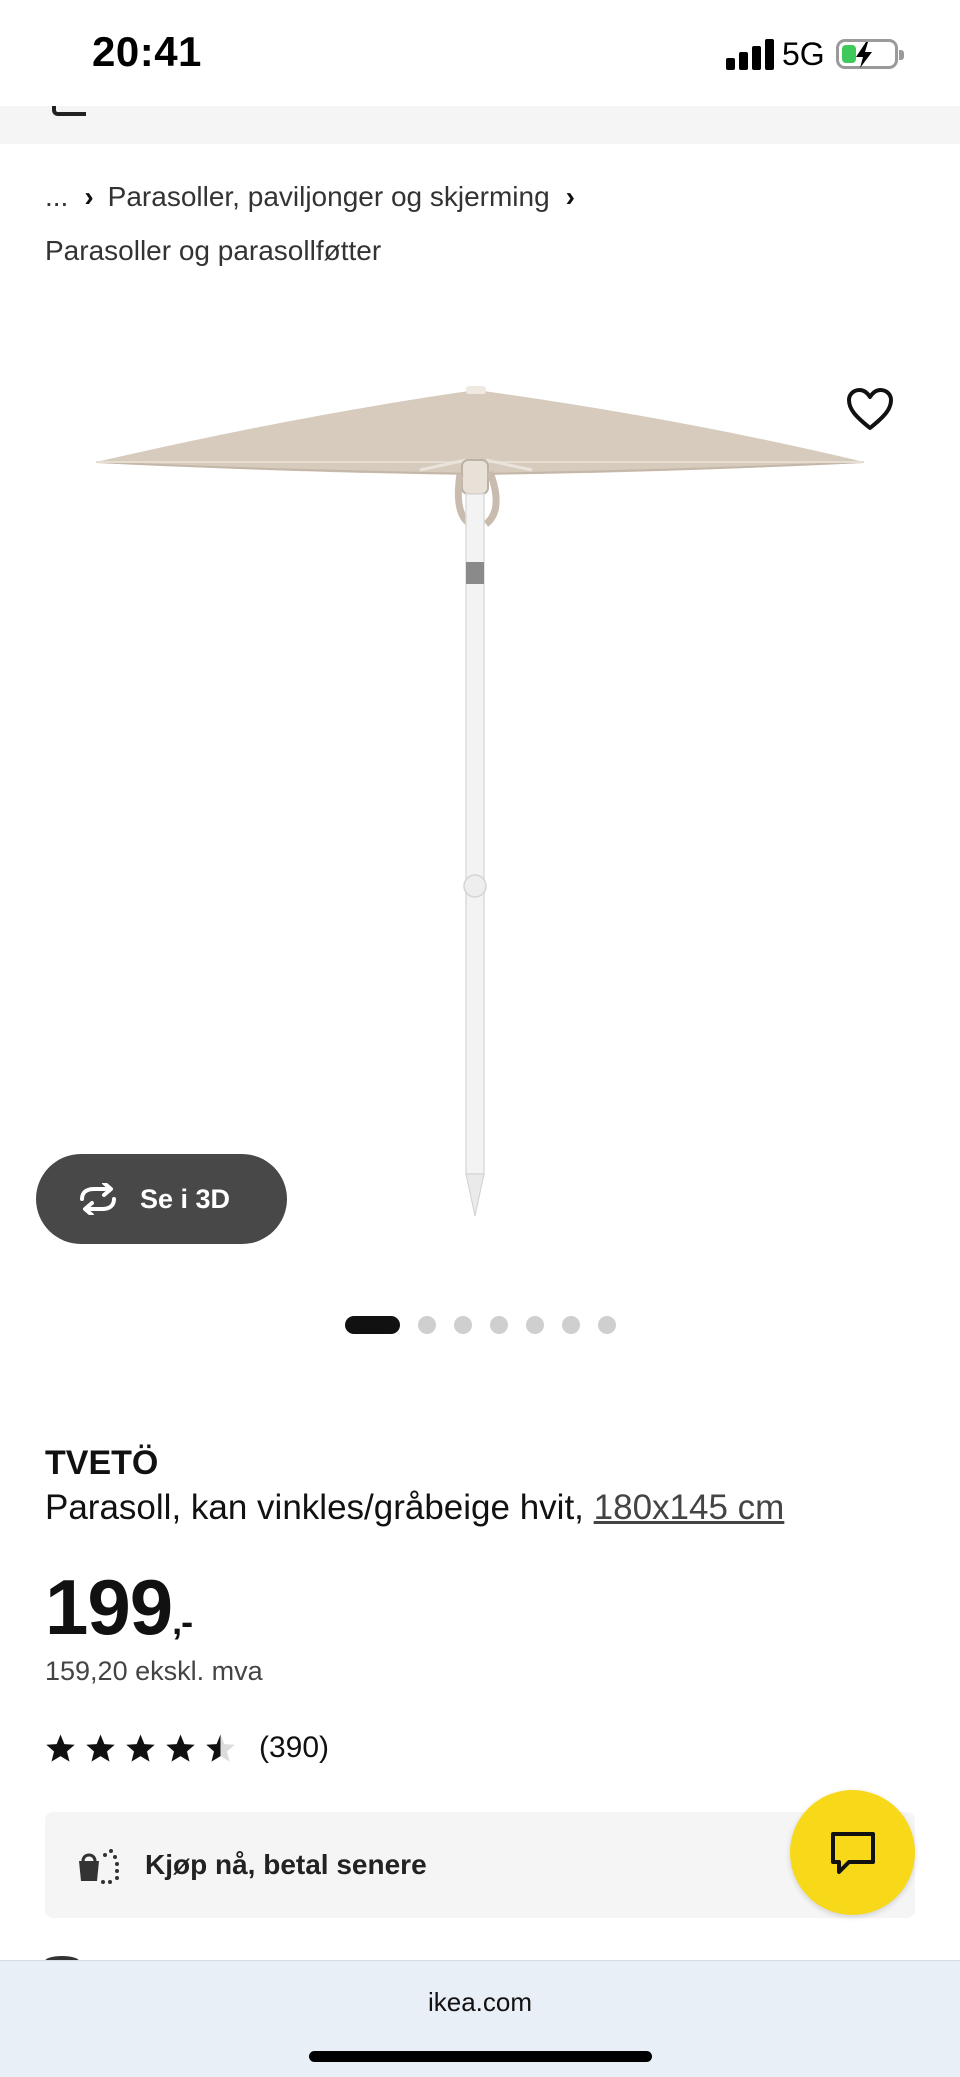  I want to click on rotate-arrows-icon, so click(98, 1199).